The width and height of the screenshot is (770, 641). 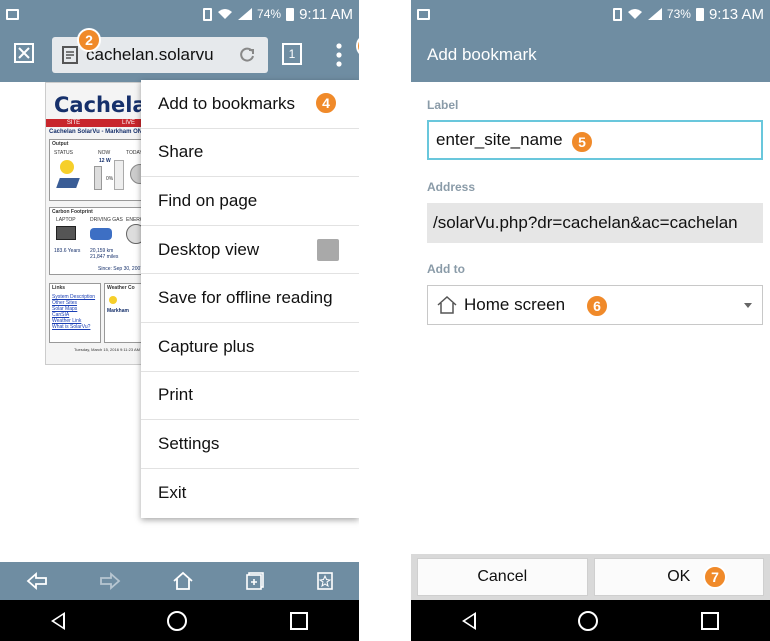 I want to click on menu-desktop-view: Desktop view, so click(x=250, y=250).